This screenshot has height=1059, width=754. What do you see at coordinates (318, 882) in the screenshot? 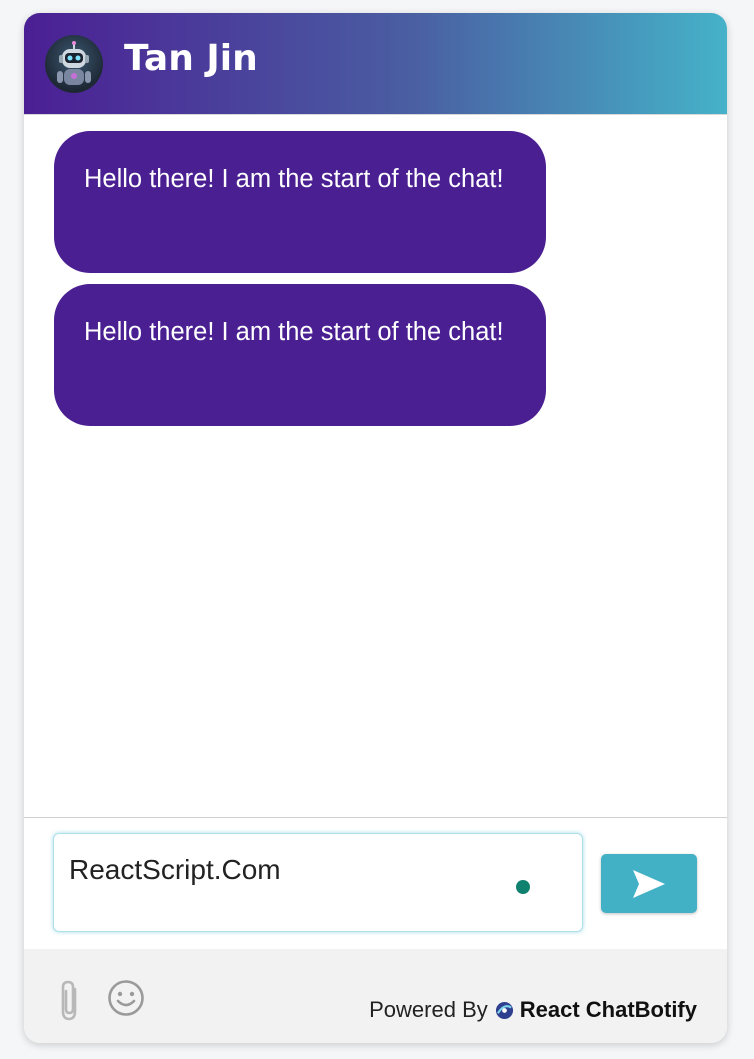
I see `message-input: ReactScript.Com` at bounding box center [318, 882].